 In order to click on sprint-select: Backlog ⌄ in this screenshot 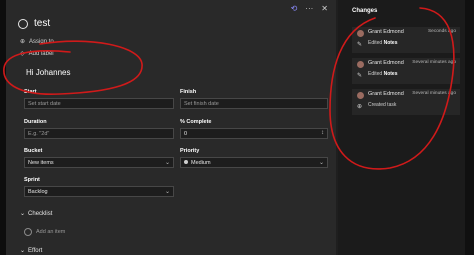, I will do `click(99, 191)`.